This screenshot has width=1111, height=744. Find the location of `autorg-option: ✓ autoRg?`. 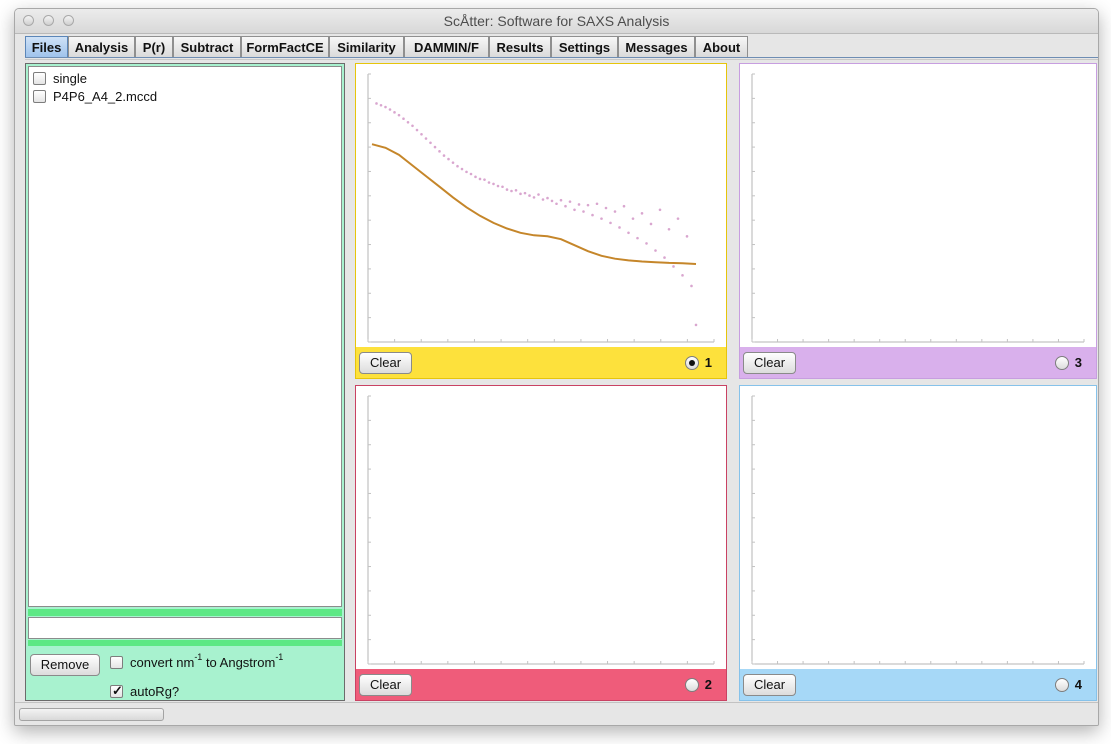

autorg-option: ✓ autoRg? is located at coordinates (145, 691).